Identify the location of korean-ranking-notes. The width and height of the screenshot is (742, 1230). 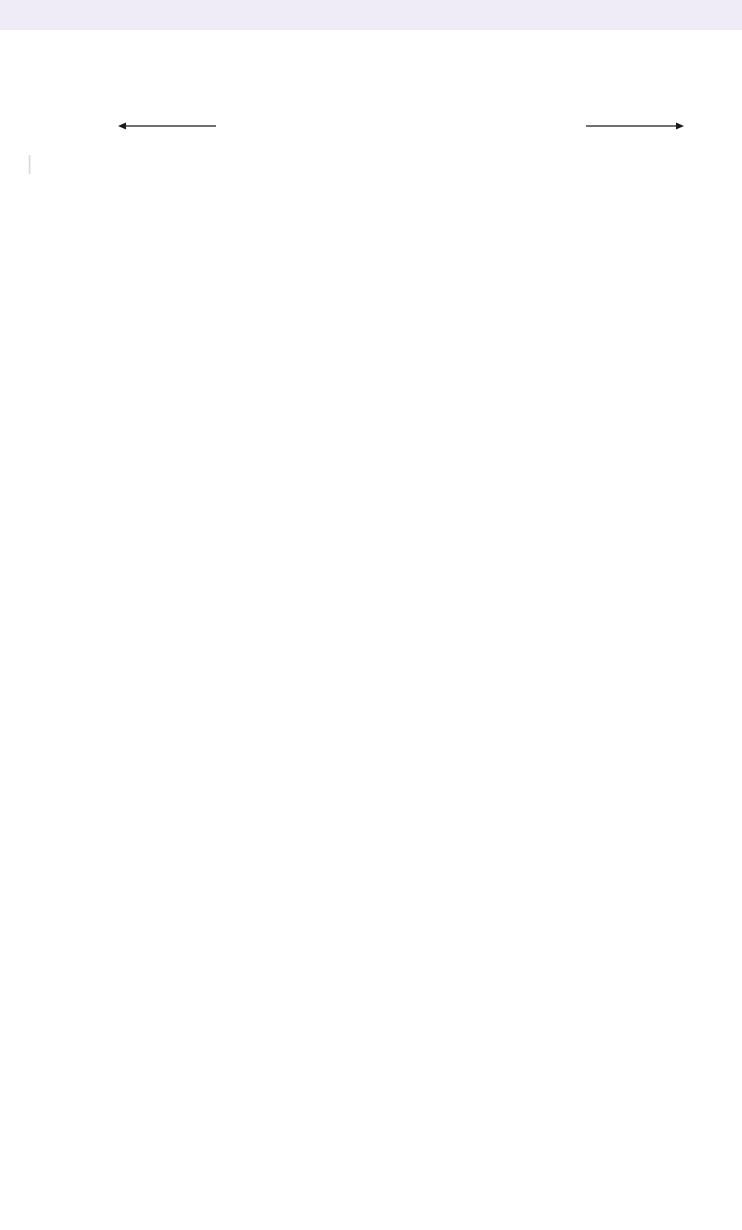
(371, 209).